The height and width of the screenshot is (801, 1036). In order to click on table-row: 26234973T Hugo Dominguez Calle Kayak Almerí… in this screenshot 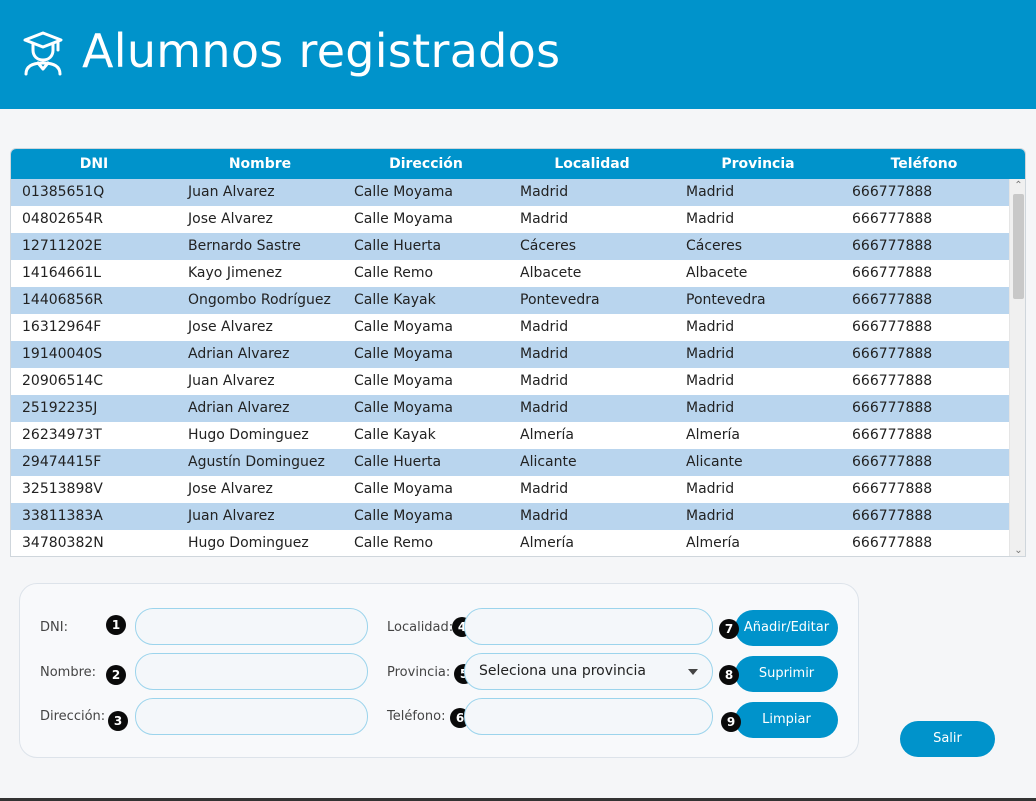, I will do `click(510, 435)`.